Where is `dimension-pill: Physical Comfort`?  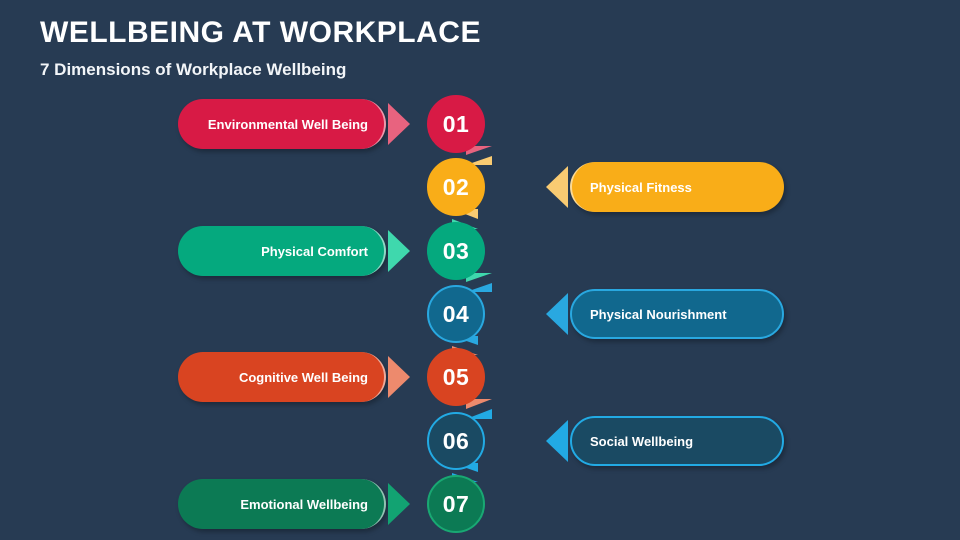
dimension-pill: Physical Comfort is located at coordinates (294, 251).